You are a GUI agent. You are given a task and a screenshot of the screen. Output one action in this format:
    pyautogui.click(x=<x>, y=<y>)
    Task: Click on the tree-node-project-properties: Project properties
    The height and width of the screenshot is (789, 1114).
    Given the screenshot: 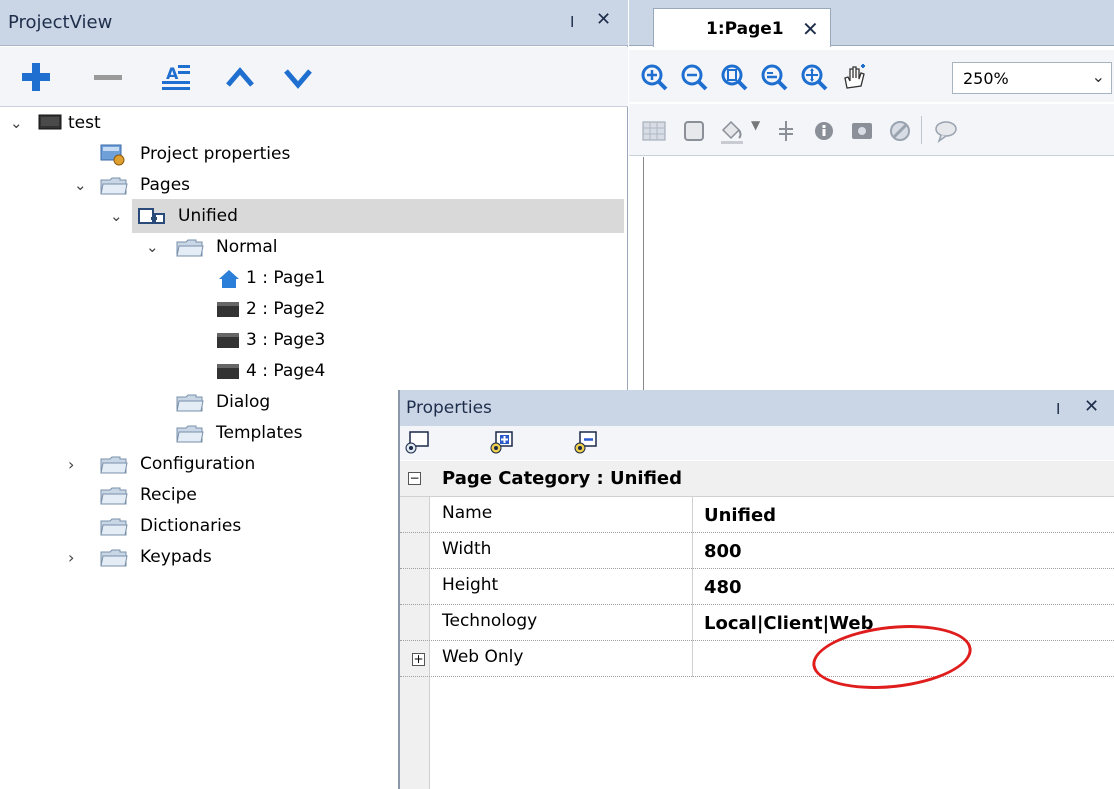 What is the action you would take?
    pyautogui.click(x=200, y=154)
    